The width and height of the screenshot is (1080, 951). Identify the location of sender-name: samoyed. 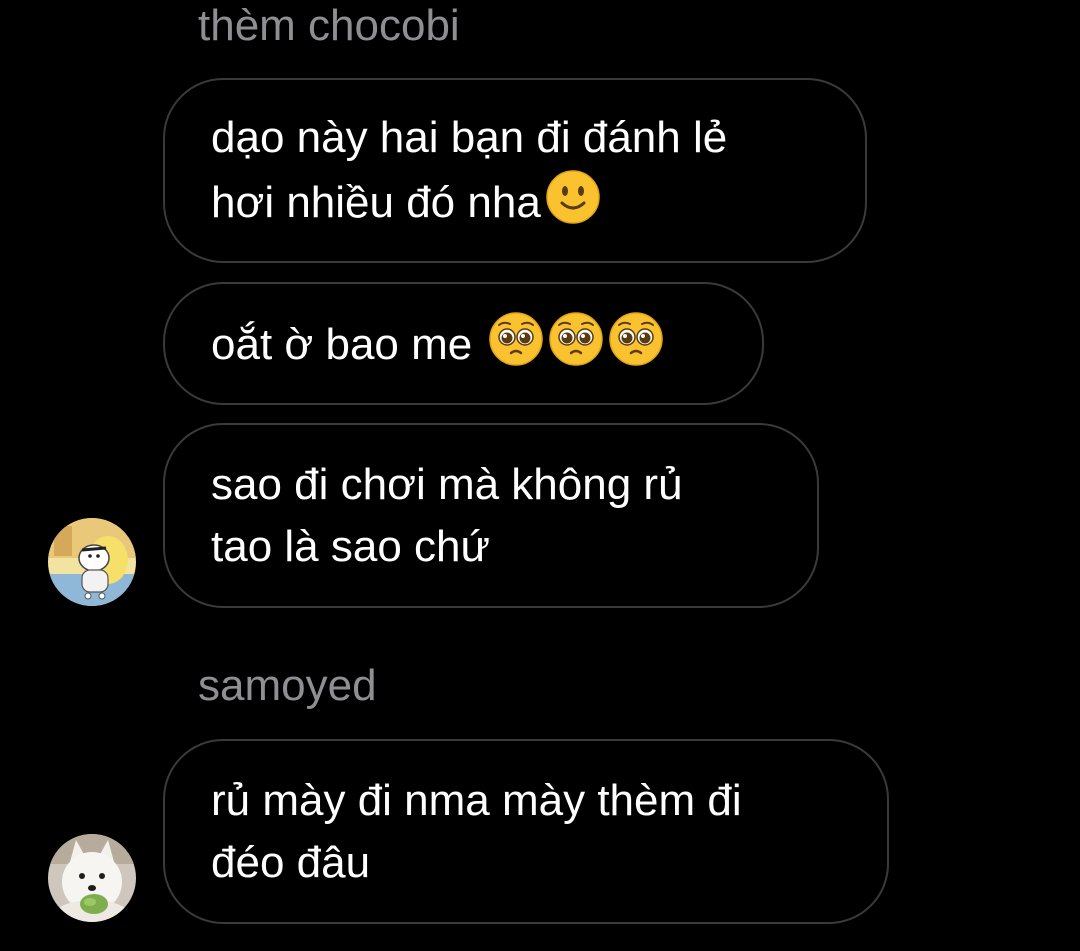
(287, 685).